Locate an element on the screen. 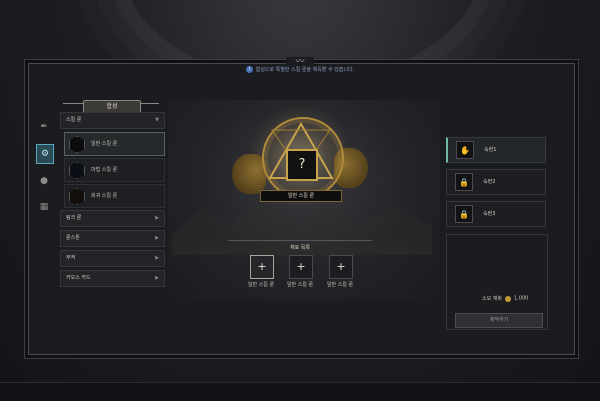 The height and width of the screenshot is (401, 600). orb-icon: ● is located at coordinates (44, 181).